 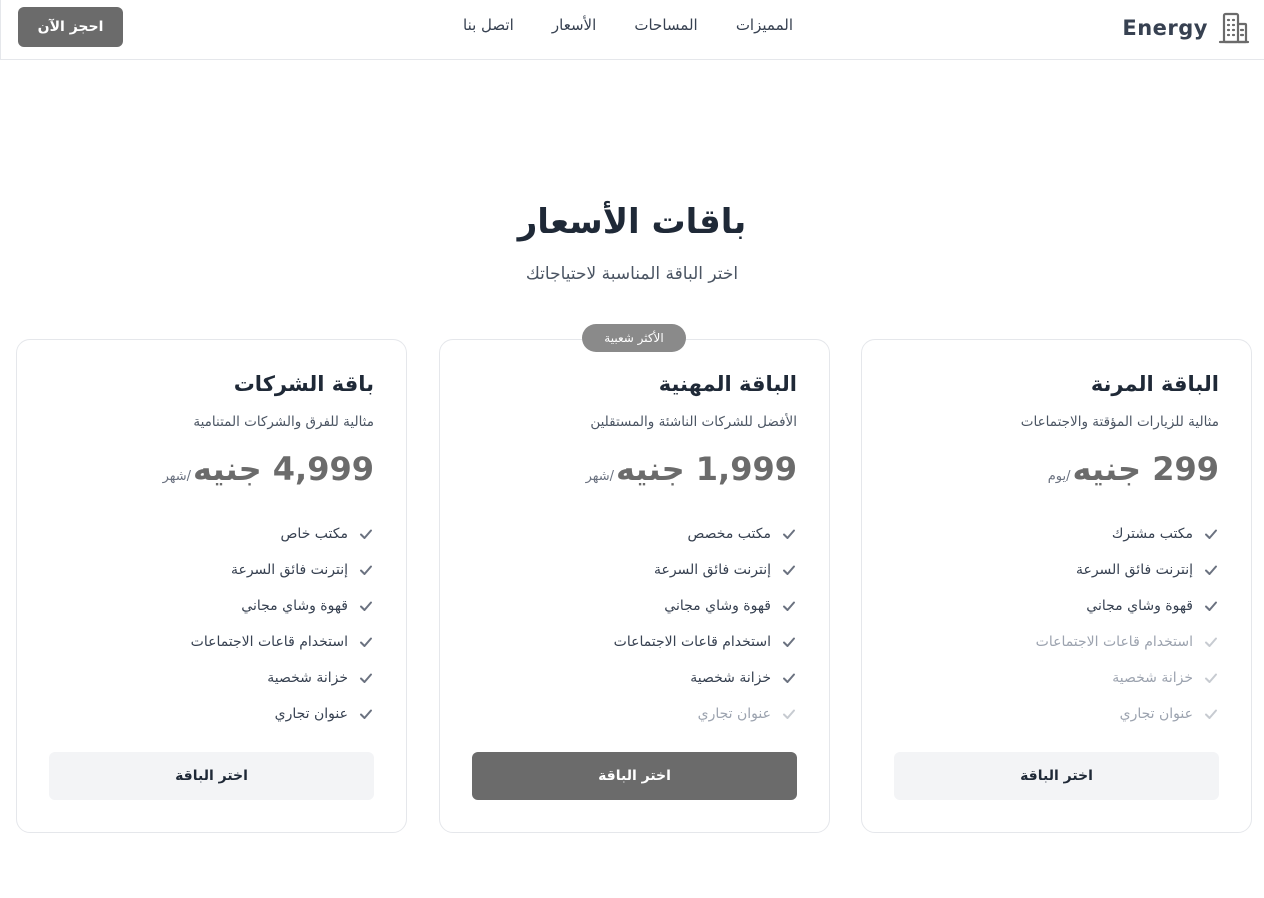 I want to click on book-now-button: احجز الآن, so click(x=70, y=27).